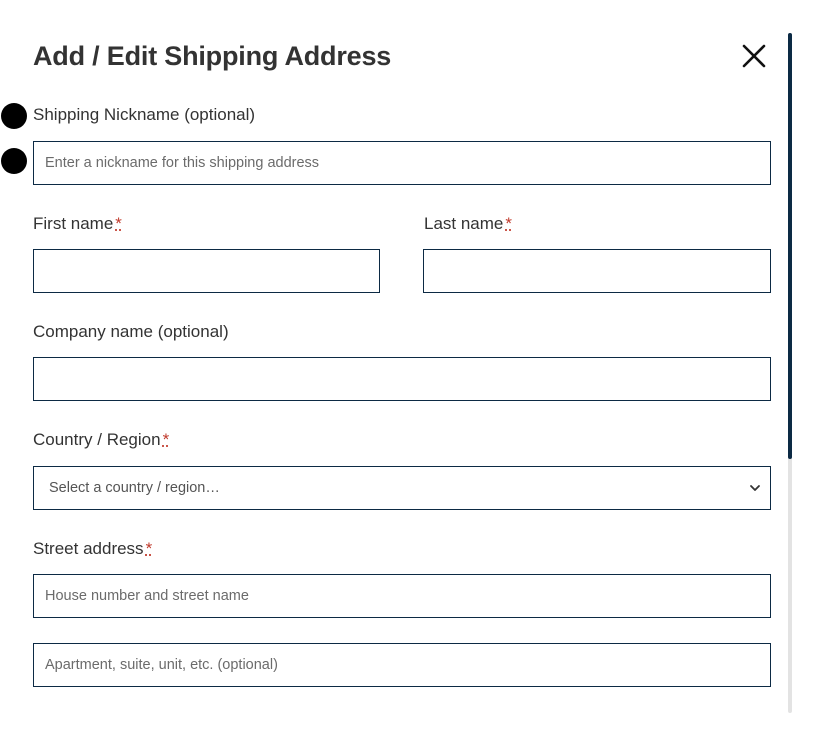 The image size is (825, 744). What do you see at coordinates (755, 488) in the screenshot?
I see `chevron-down-icon` at bounding box center [755, 488].